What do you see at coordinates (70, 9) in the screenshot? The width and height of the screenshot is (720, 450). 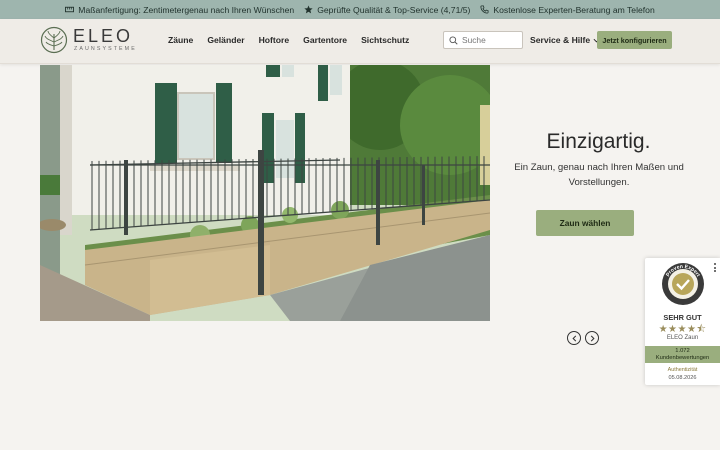 I see `ruler-icon` at bounding box center [70, 9].